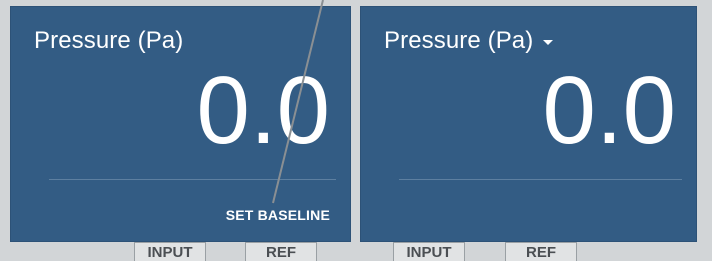 This screenshot has height=261, width=712. Describe the element at coordinates (278, 215) in the screenshot. I see `set-baseline-button: SET BASELINE` at that location.